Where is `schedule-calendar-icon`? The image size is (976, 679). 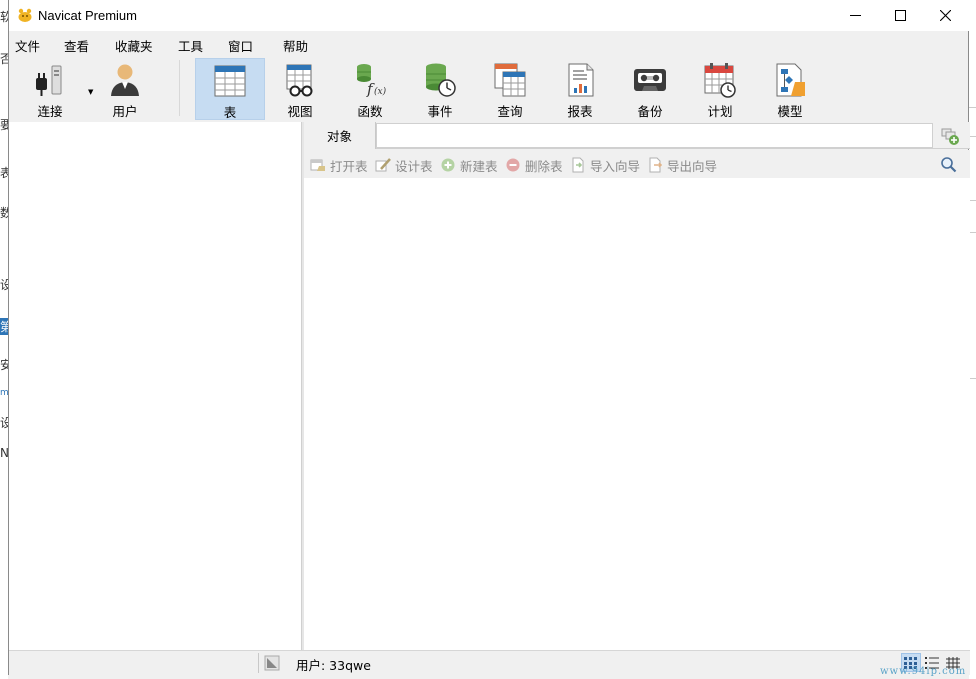
schedule-calendar-icon is located at coordinates (720, 80).